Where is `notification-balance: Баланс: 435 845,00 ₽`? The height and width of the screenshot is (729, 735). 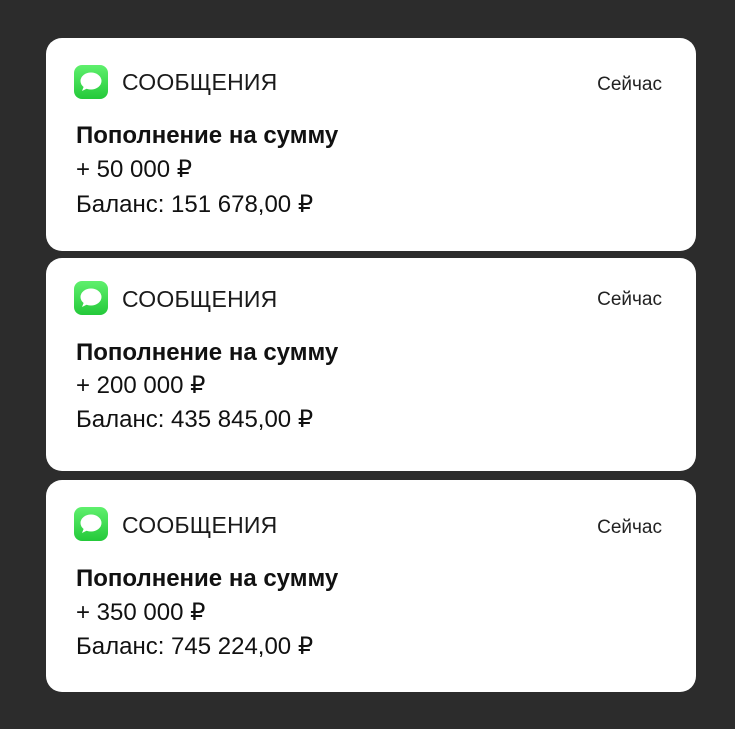
notification-balance: Баланс: 435 845,00 ₽ is located at coordinates (195, 419).